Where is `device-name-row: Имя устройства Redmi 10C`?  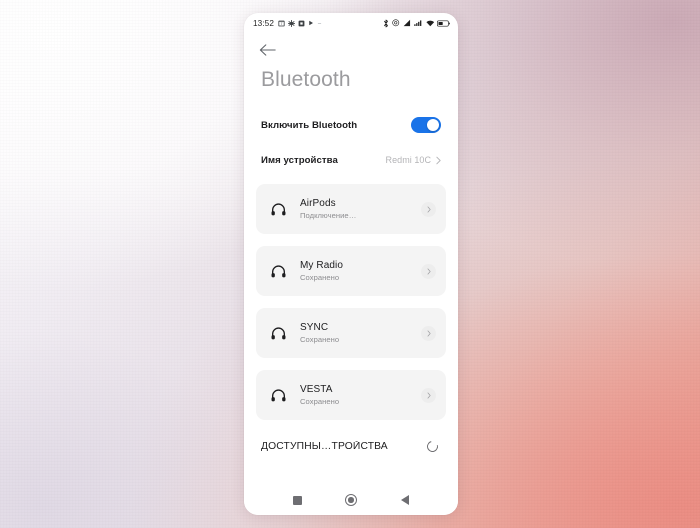 device-name-row: Имя устройства Redmi 10C is located at coordinates (351, 160).